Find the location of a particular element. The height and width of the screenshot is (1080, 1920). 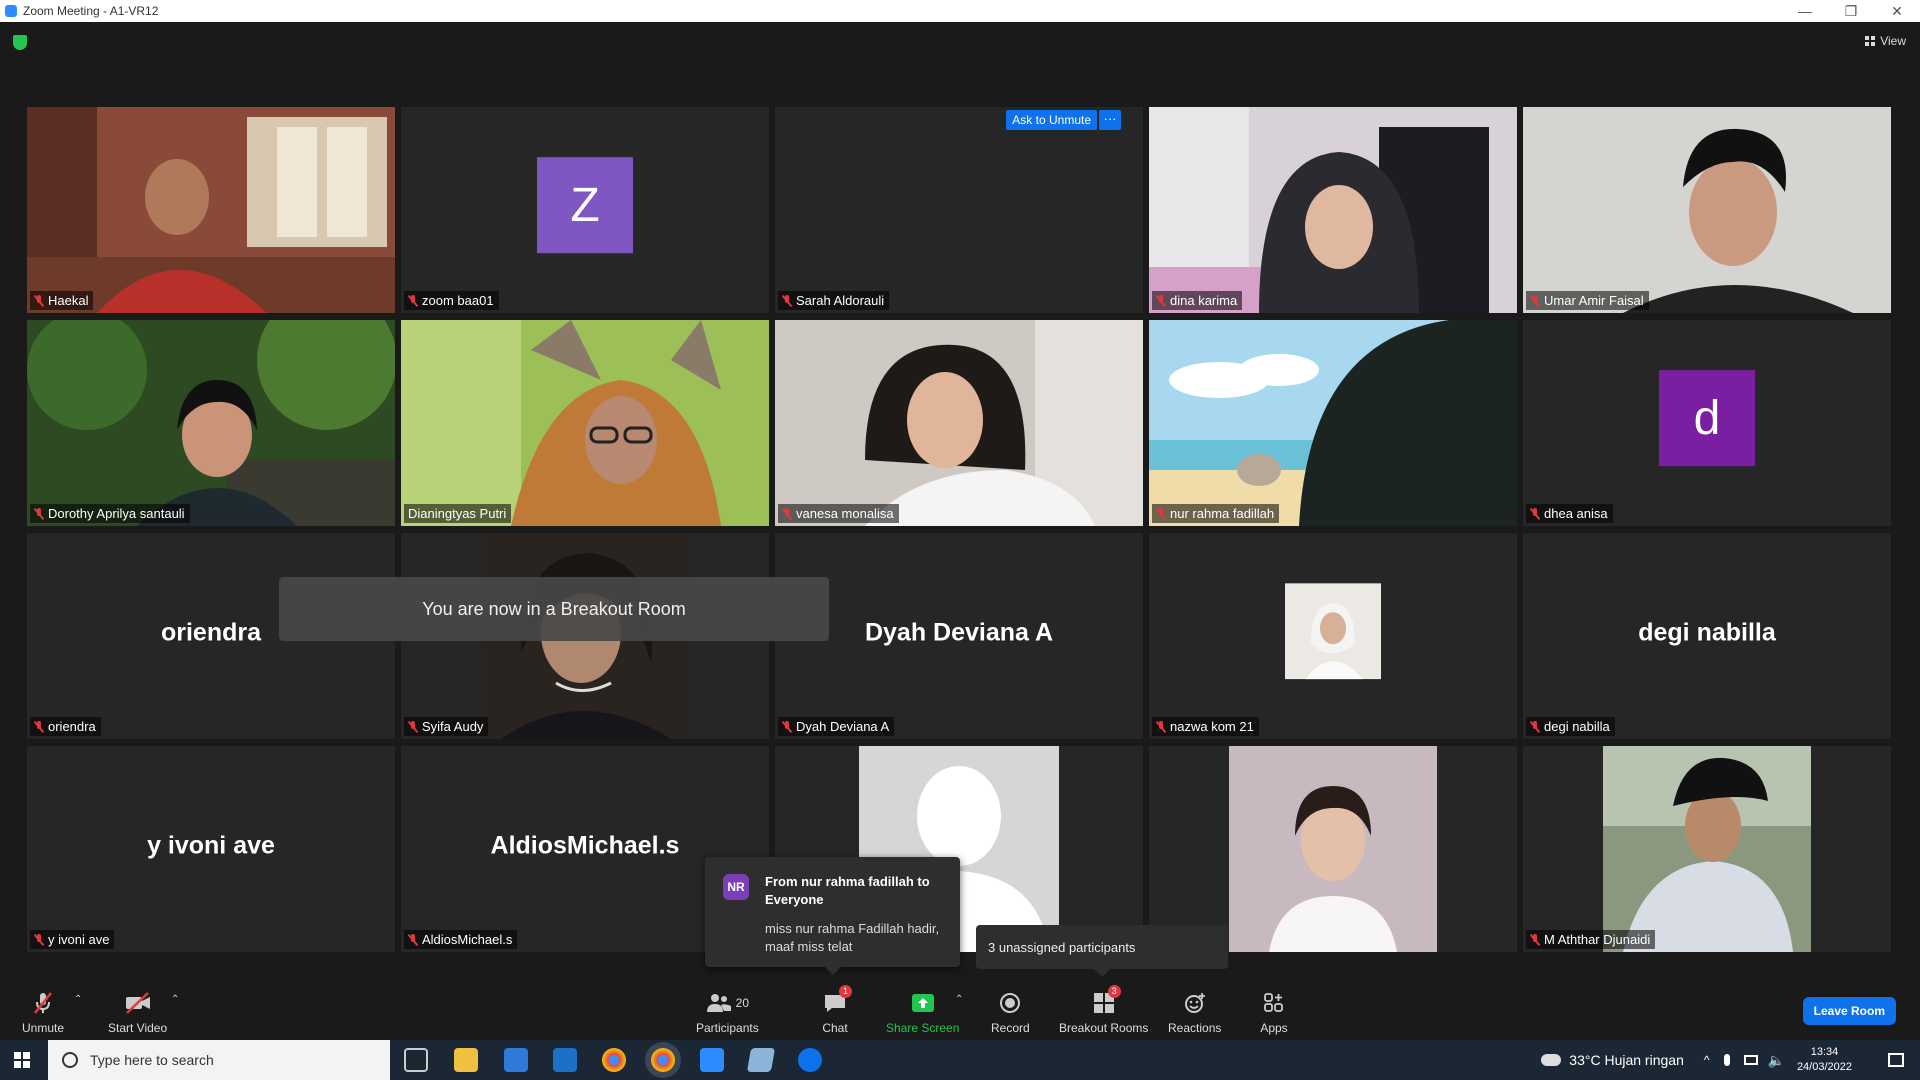

taskbar-search-input: Type here to search is located at coordinates (219, 1060).